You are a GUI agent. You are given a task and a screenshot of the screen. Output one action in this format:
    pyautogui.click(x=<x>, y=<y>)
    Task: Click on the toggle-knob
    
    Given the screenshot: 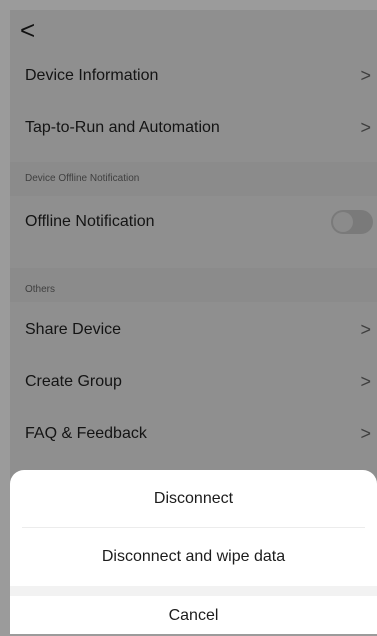 What is the action you would take?
    pyautogui.click(x=343, y=222)
    